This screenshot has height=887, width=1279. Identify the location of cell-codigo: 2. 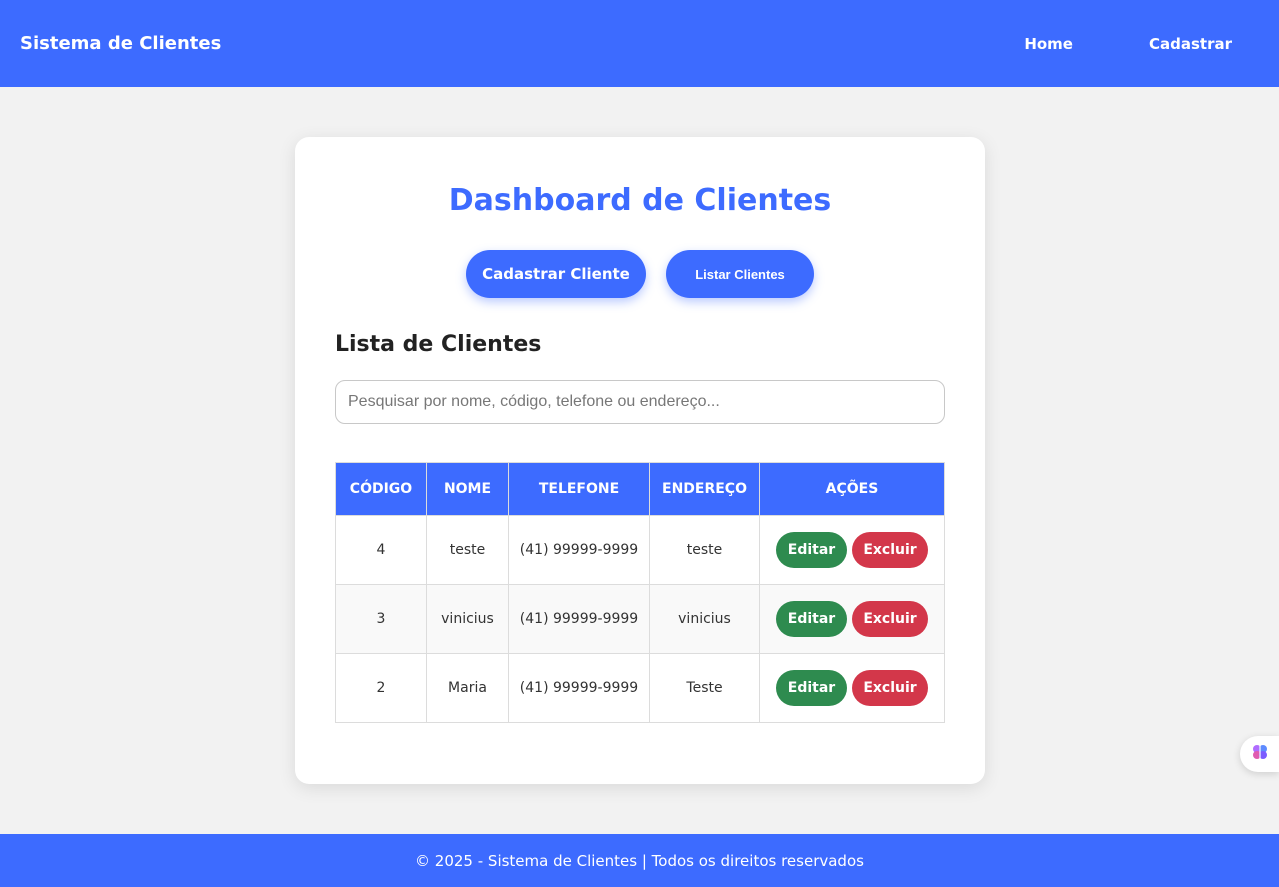
(381, 688).